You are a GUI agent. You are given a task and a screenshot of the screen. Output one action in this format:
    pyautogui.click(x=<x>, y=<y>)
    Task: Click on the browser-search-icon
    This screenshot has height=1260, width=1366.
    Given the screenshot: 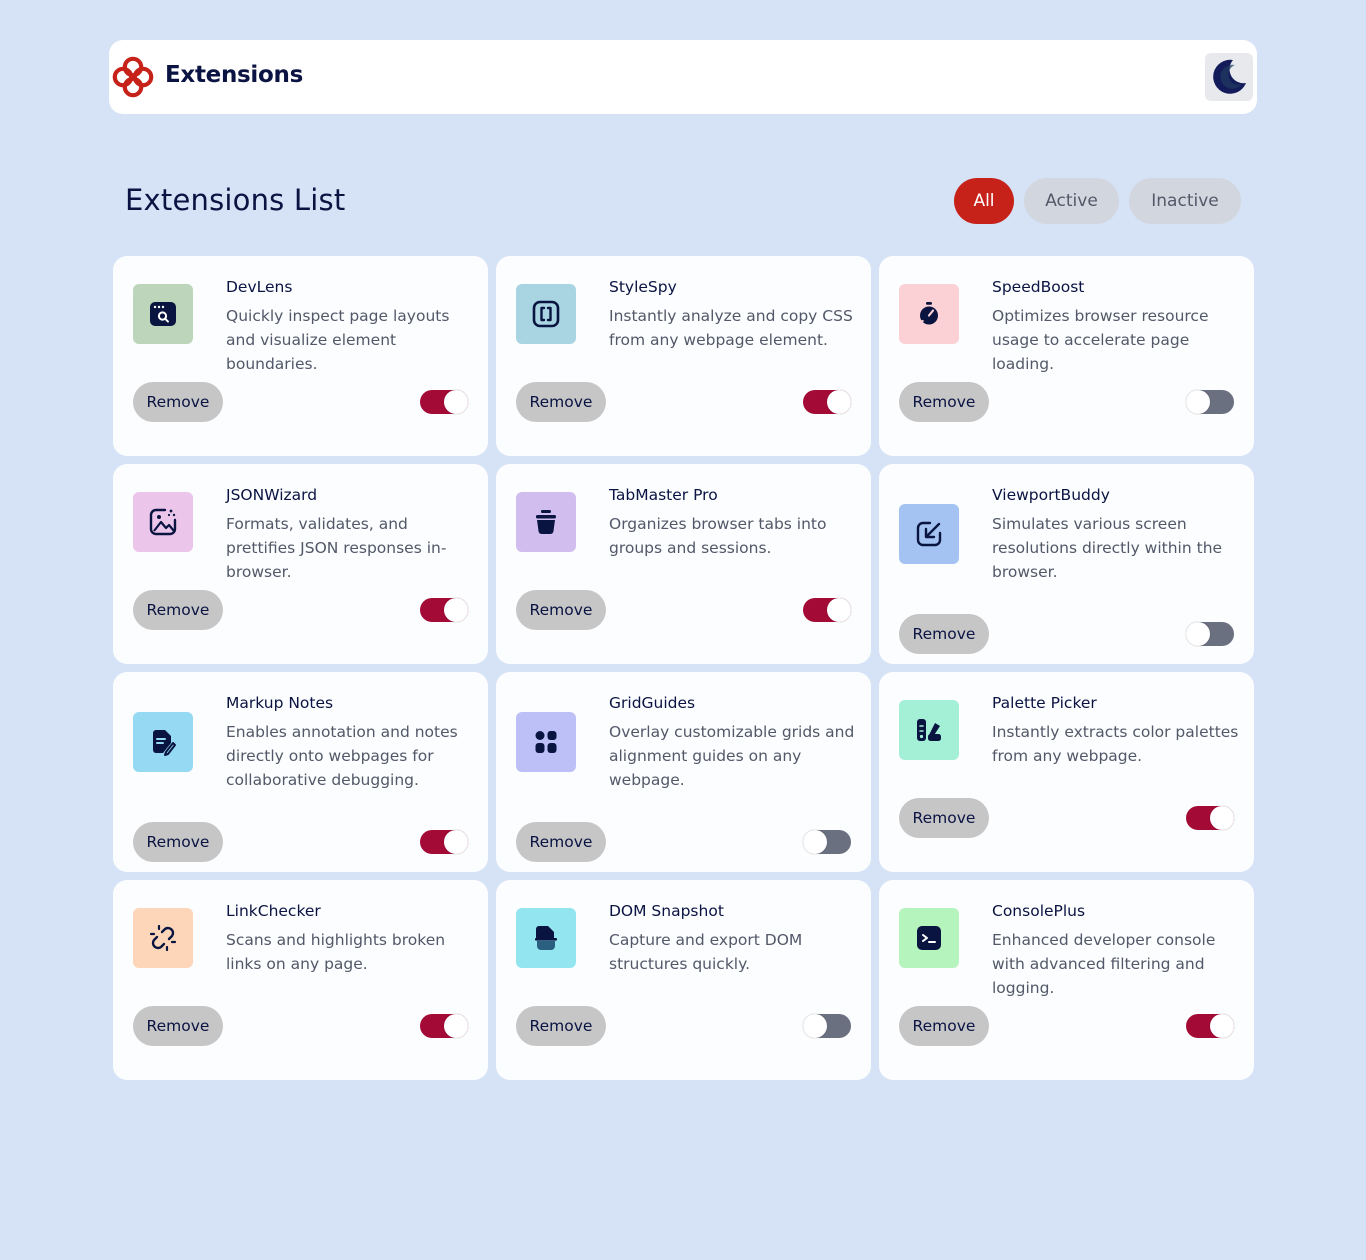 What is the action you would take?
    pyautogui.click(x=163, y=314)
    